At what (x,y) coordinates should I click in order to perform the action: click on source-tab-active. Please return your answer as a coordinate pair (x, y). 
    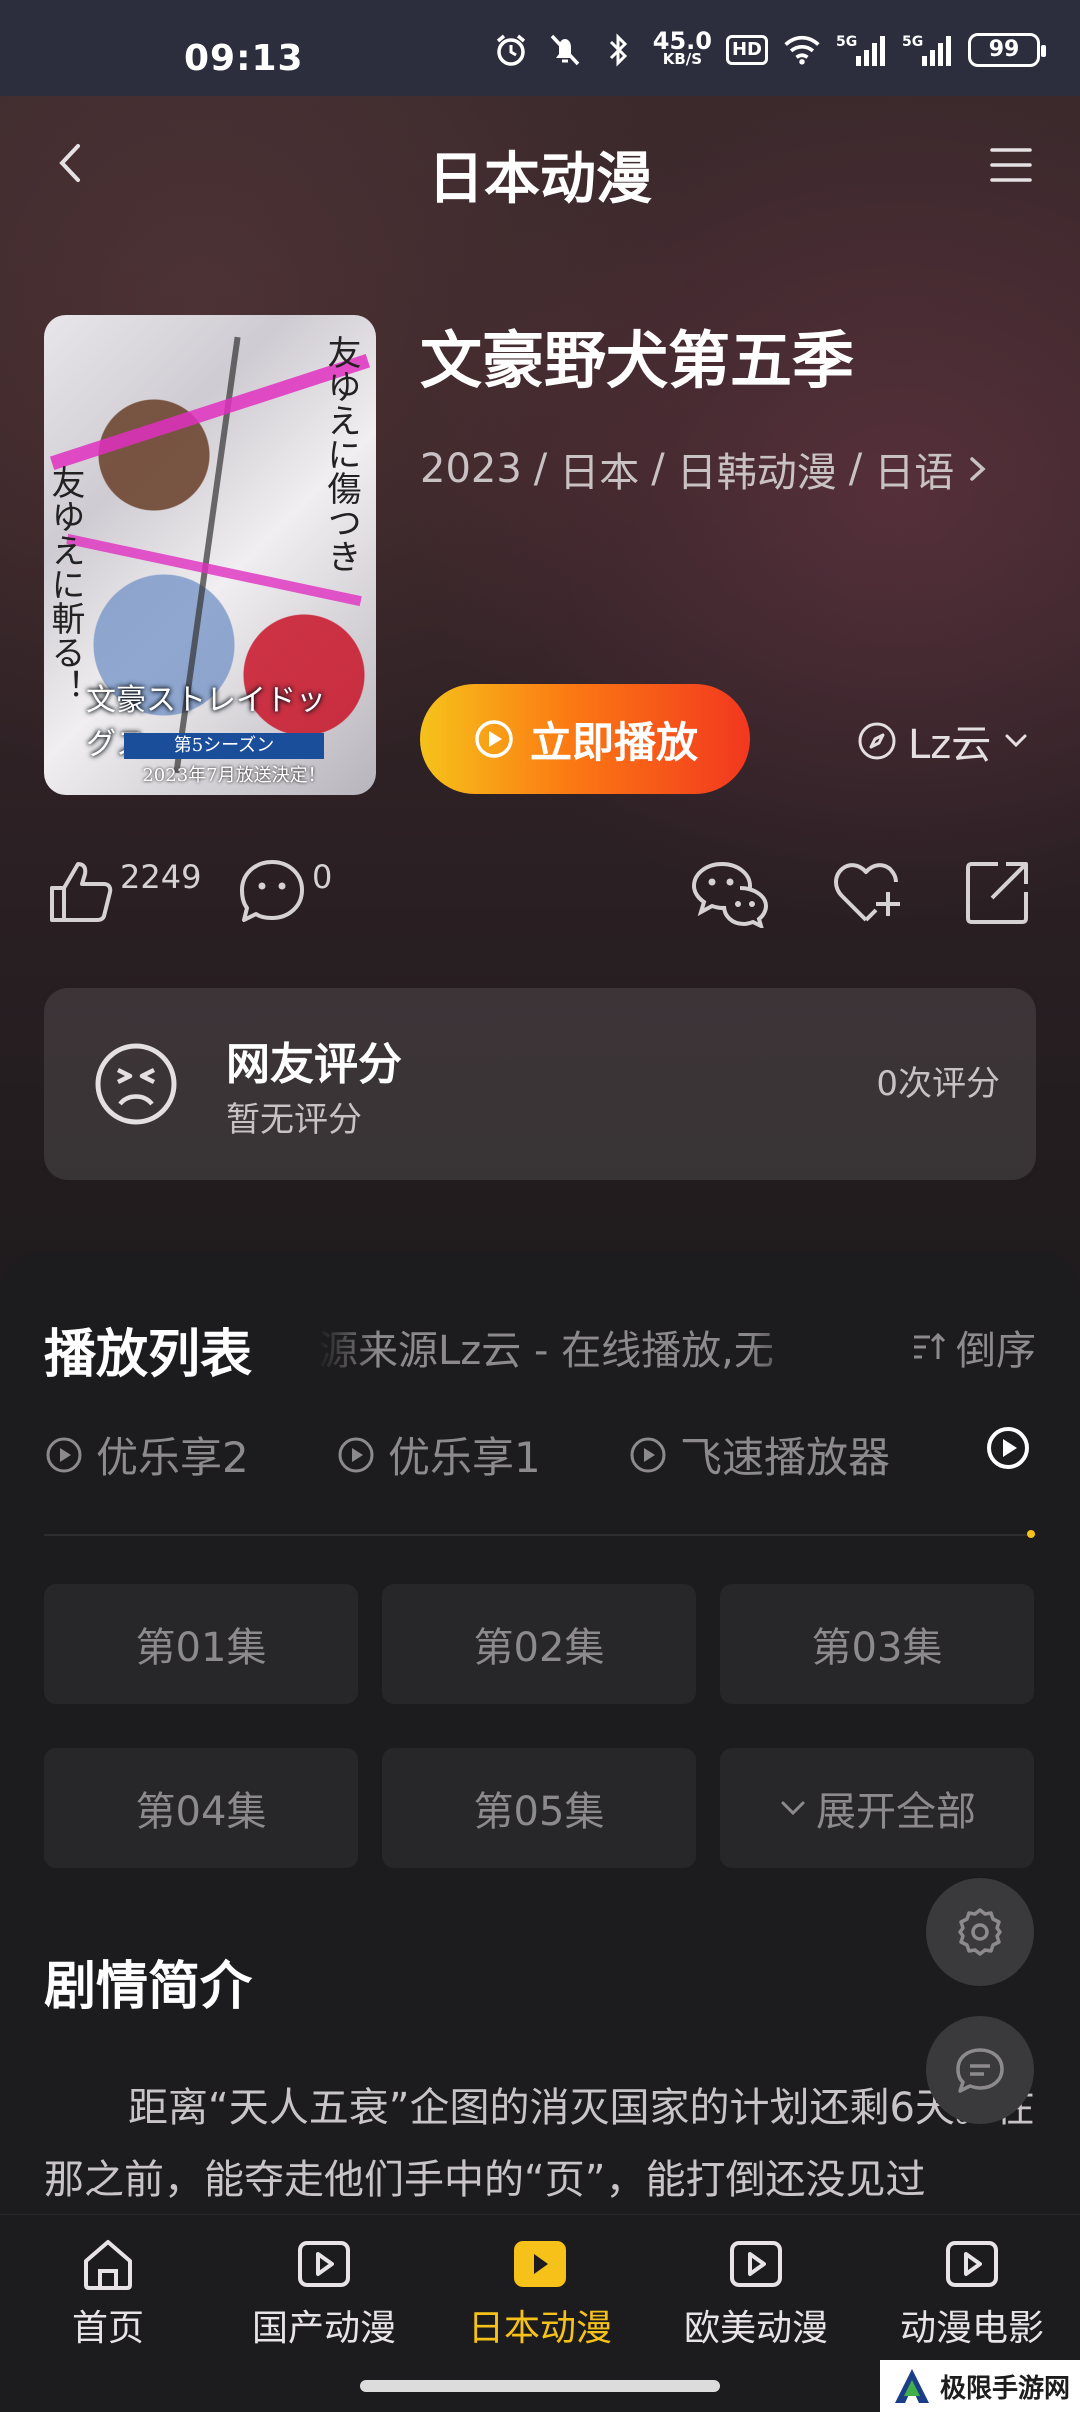
    Looking at the image, I should click on (1008, 1448).